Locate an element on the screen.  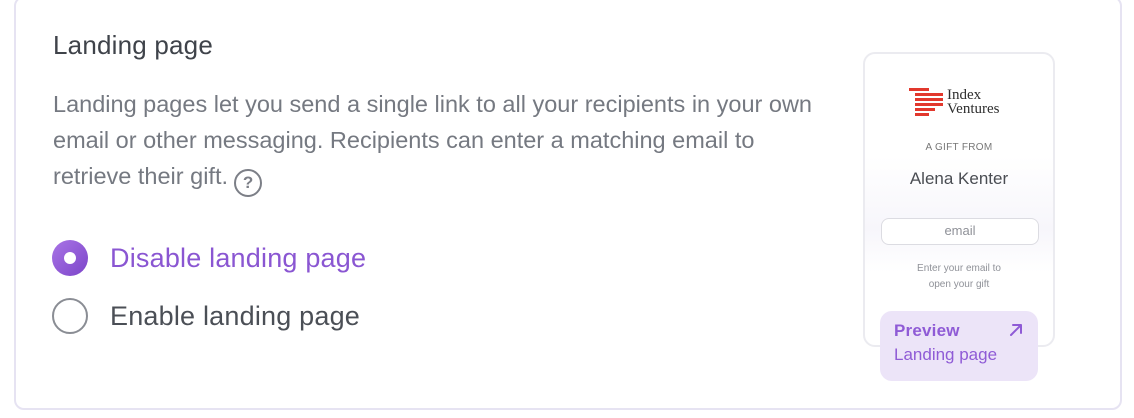
radio-label-enable: Enable landing page is located at coordinates (235, 316).